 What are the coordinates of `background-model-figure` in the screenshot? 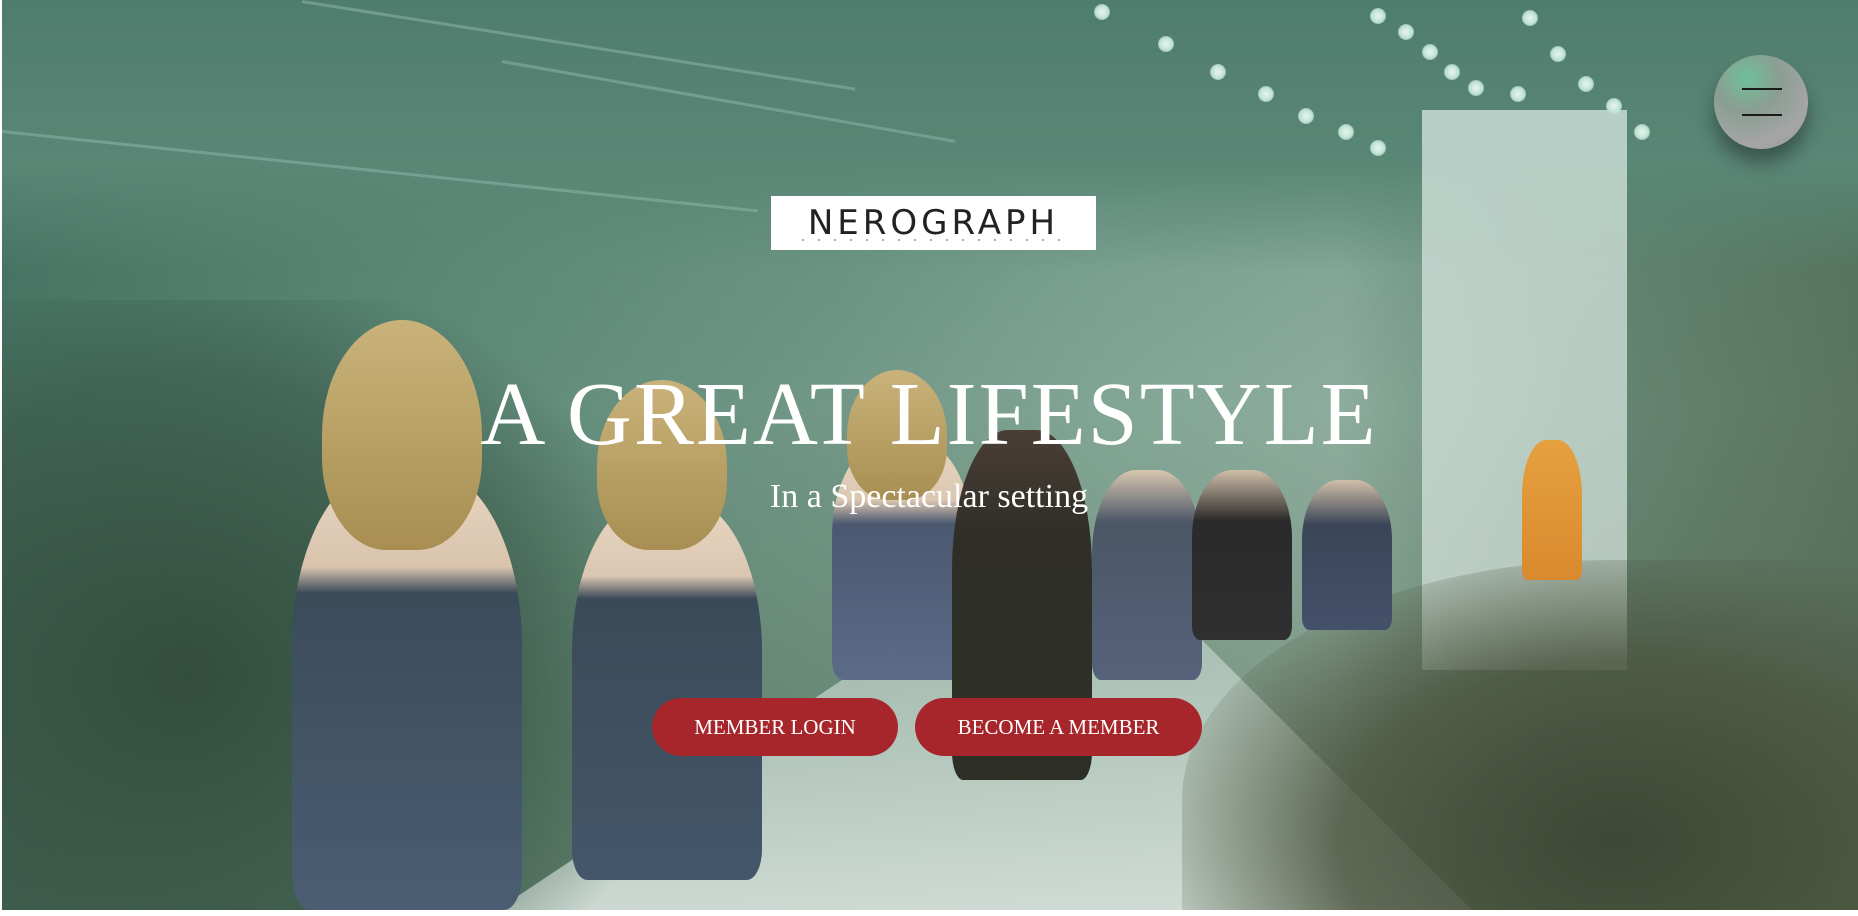 It's located at (667, 690).